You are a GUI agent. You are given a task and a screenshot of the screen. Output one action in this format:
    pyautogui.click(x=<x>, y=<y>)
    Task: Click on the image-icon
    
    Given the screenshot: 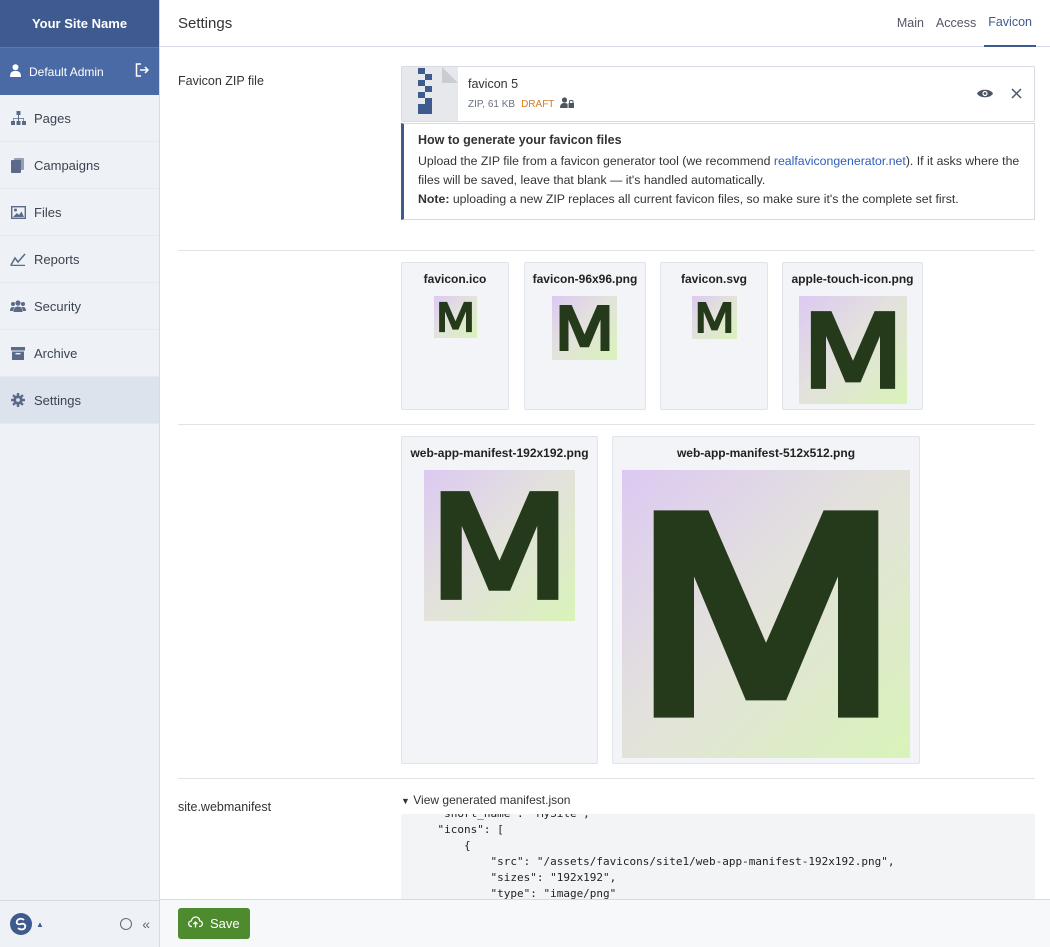 What is the action you would take?
    pyautogui.click(x=18, y=212)
    